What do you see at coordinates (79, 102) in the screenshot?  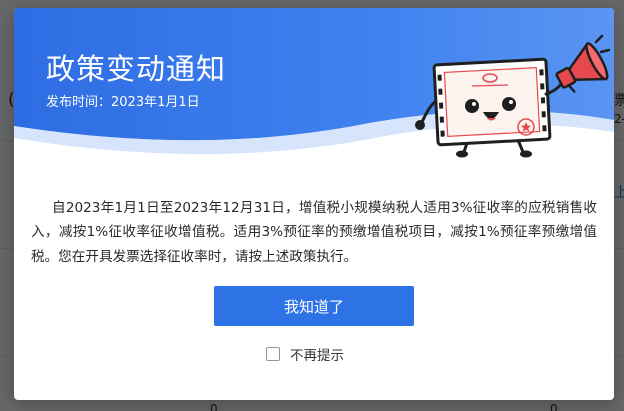 I see `publish-date-label: 发布时间：` at bounding box center [79, 102].